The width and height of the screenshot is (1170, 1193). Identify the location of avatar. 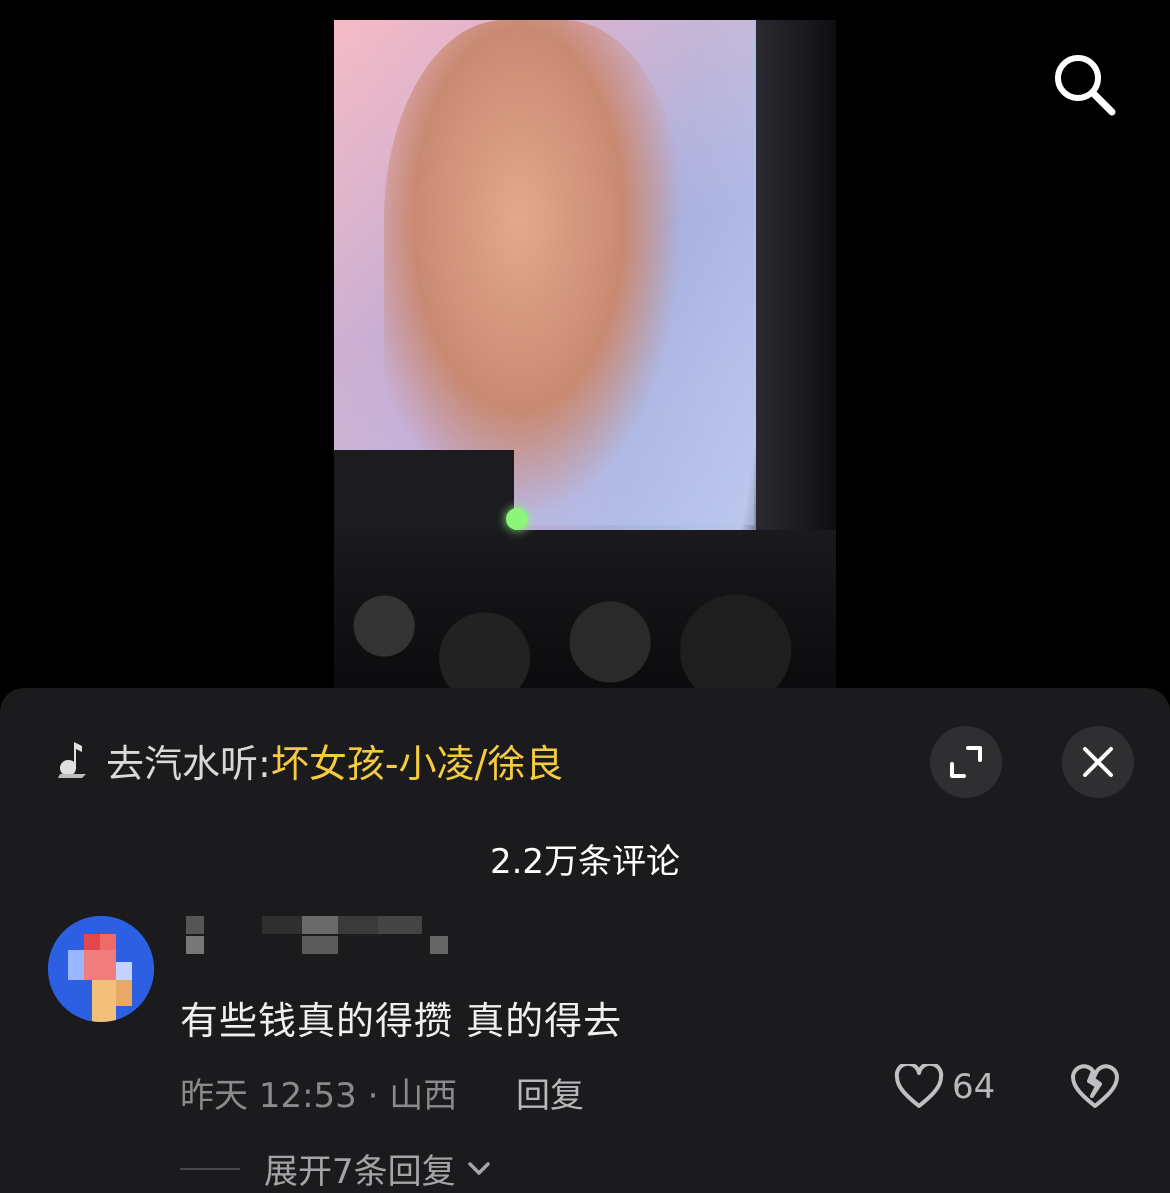
(101, 969).